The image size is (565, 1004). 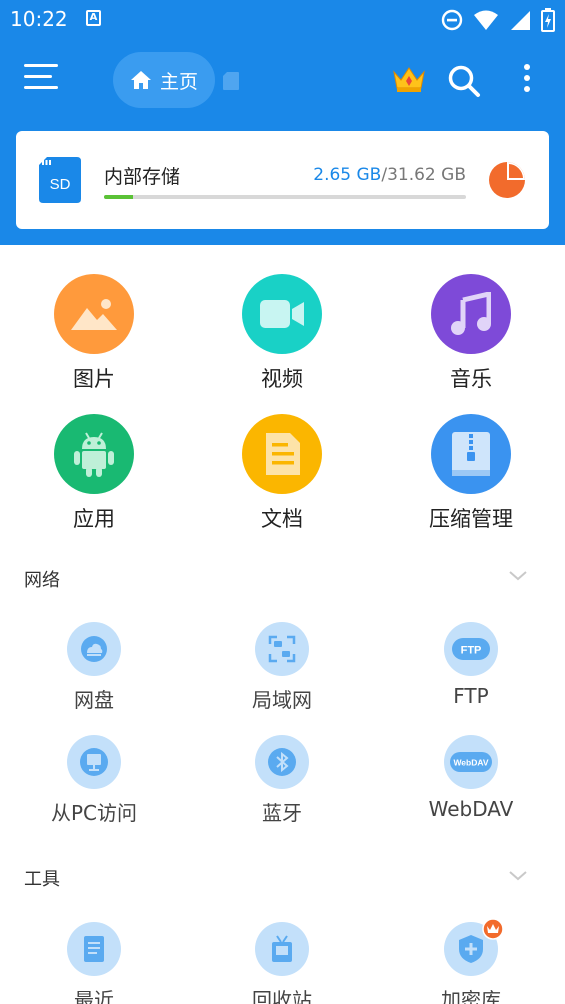 What do you see at coordinates (282, 519) in the screenshot?
I see `category-label: 文档` at bounding box center [282, 519].